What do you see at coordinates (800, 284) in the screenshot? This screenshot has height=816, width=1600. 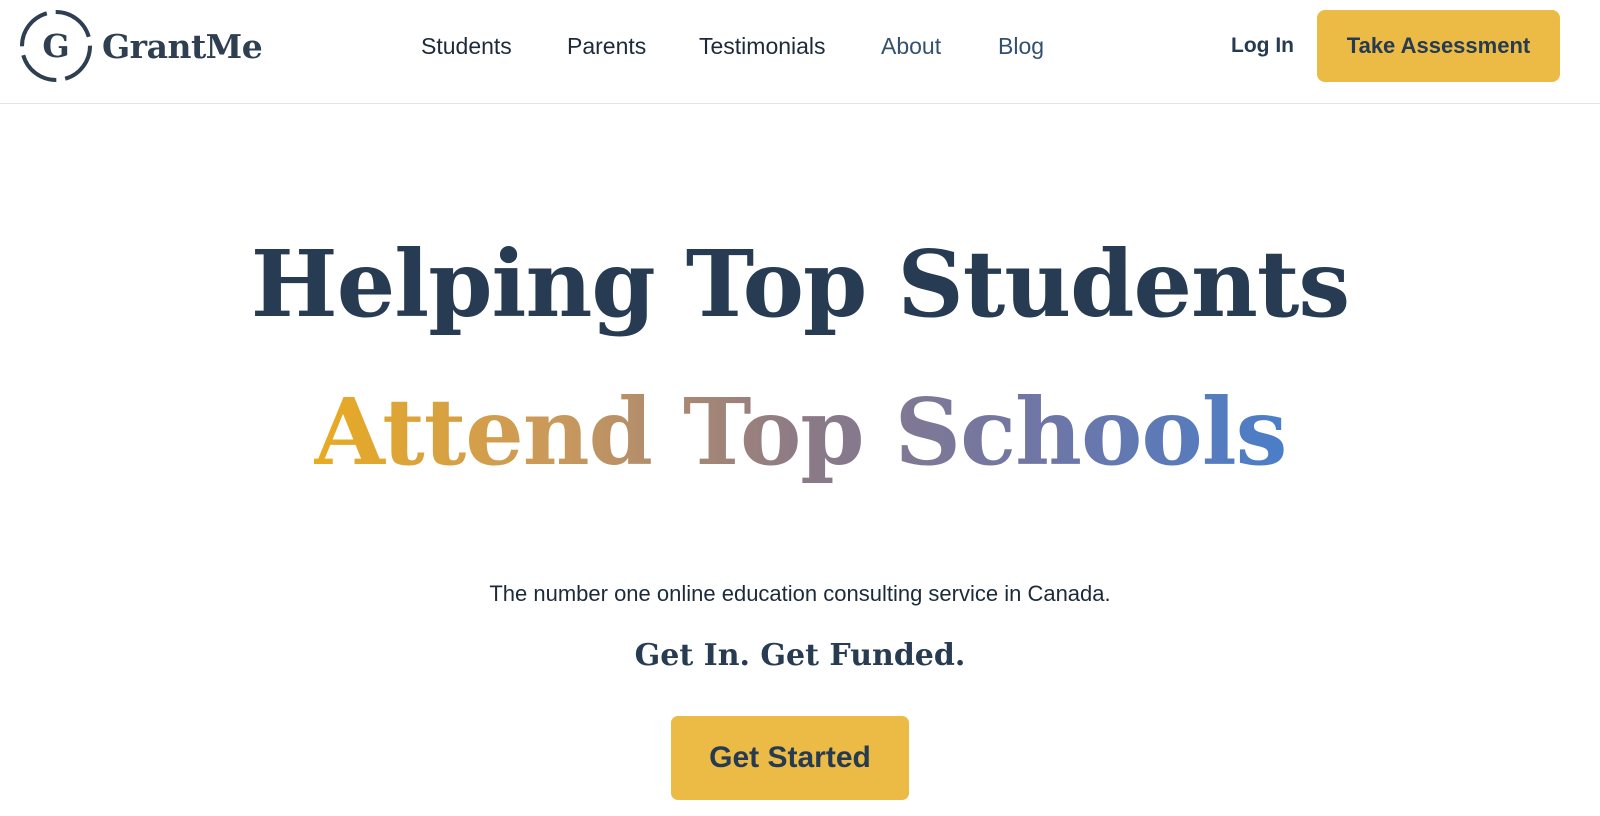 I see `hero-headline-line1: Helping Top Students` at bounding box center [800, 284].